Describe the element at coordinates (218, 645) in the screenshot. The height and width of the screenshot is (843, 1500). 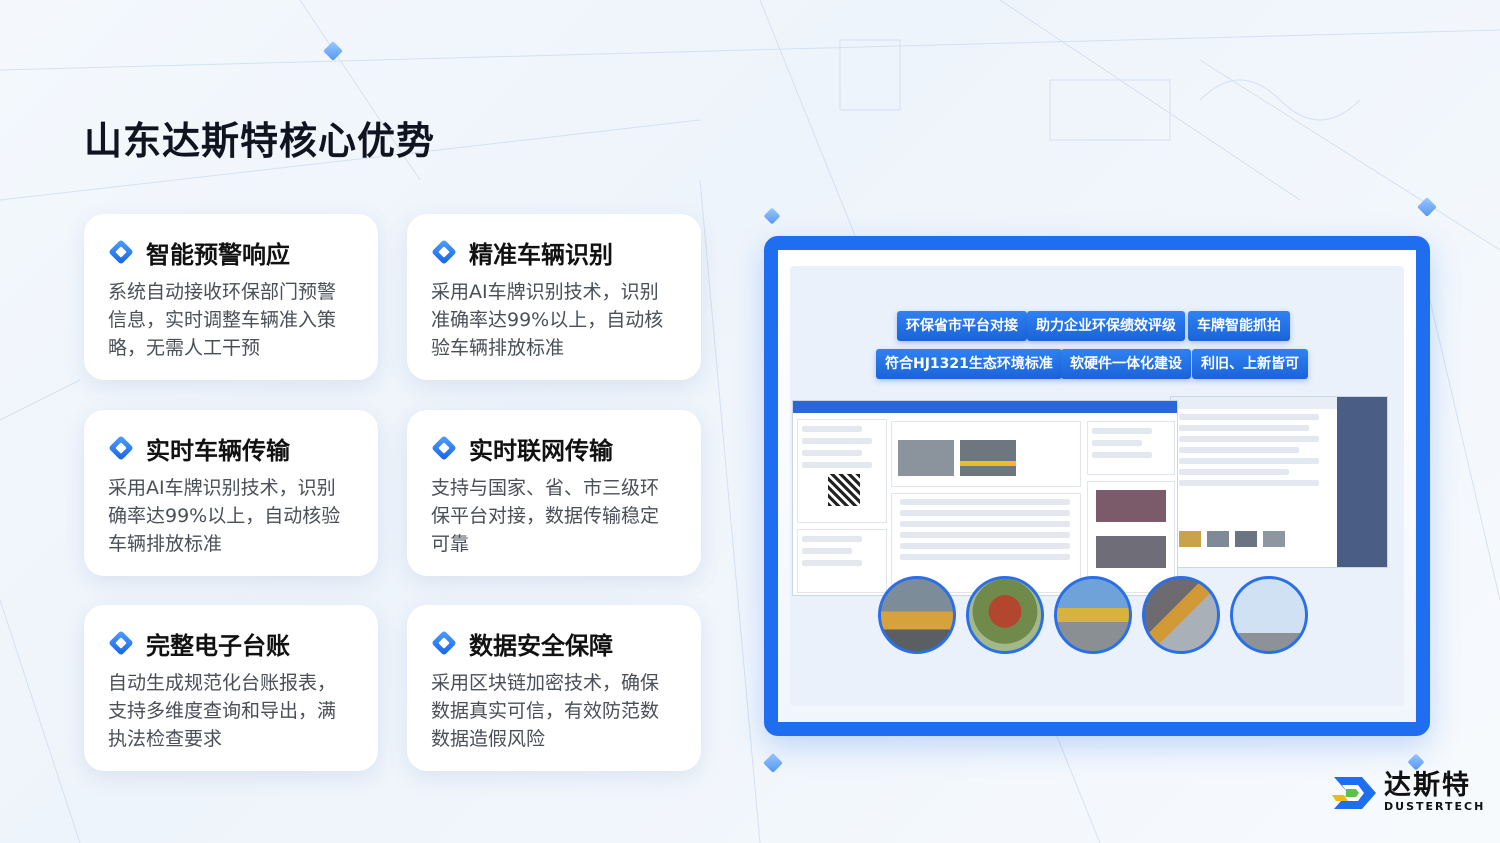
I see `card-title: 完整电子台账` at that location.